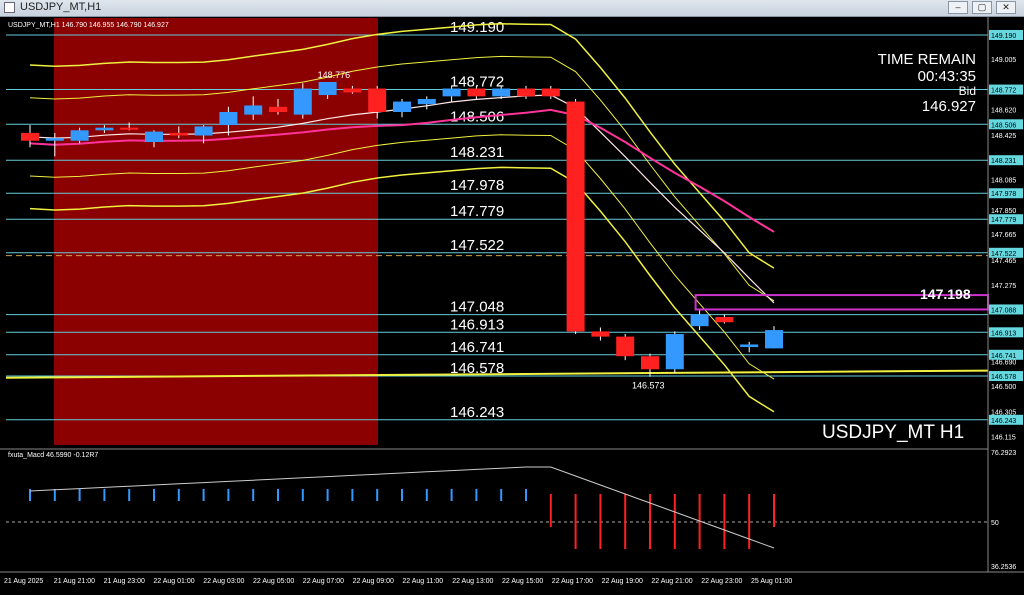 This screenshot has height=595, width=1024. Describe the element at coordinates (648, 386) in the screenshot. I see `low-price-marker: 146.573` at that location.